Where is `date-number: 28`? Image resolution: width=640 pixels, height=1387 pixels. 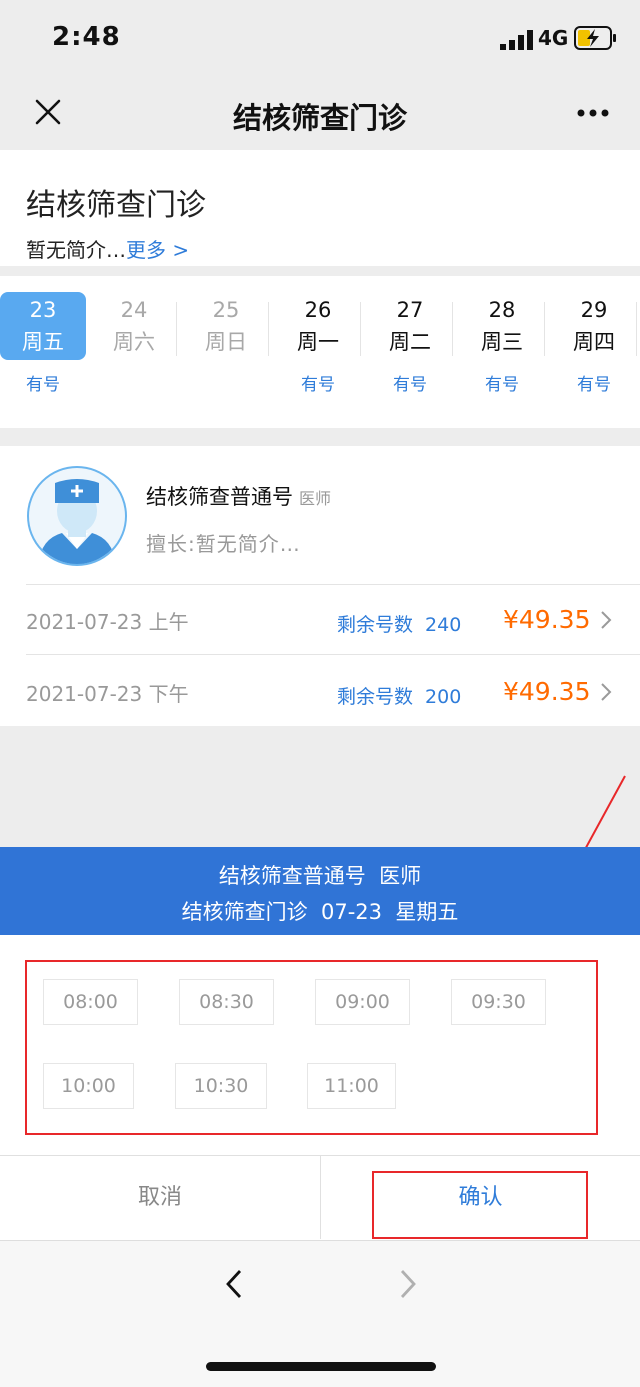 date-number: 28 is located at coordinates (502, 310).